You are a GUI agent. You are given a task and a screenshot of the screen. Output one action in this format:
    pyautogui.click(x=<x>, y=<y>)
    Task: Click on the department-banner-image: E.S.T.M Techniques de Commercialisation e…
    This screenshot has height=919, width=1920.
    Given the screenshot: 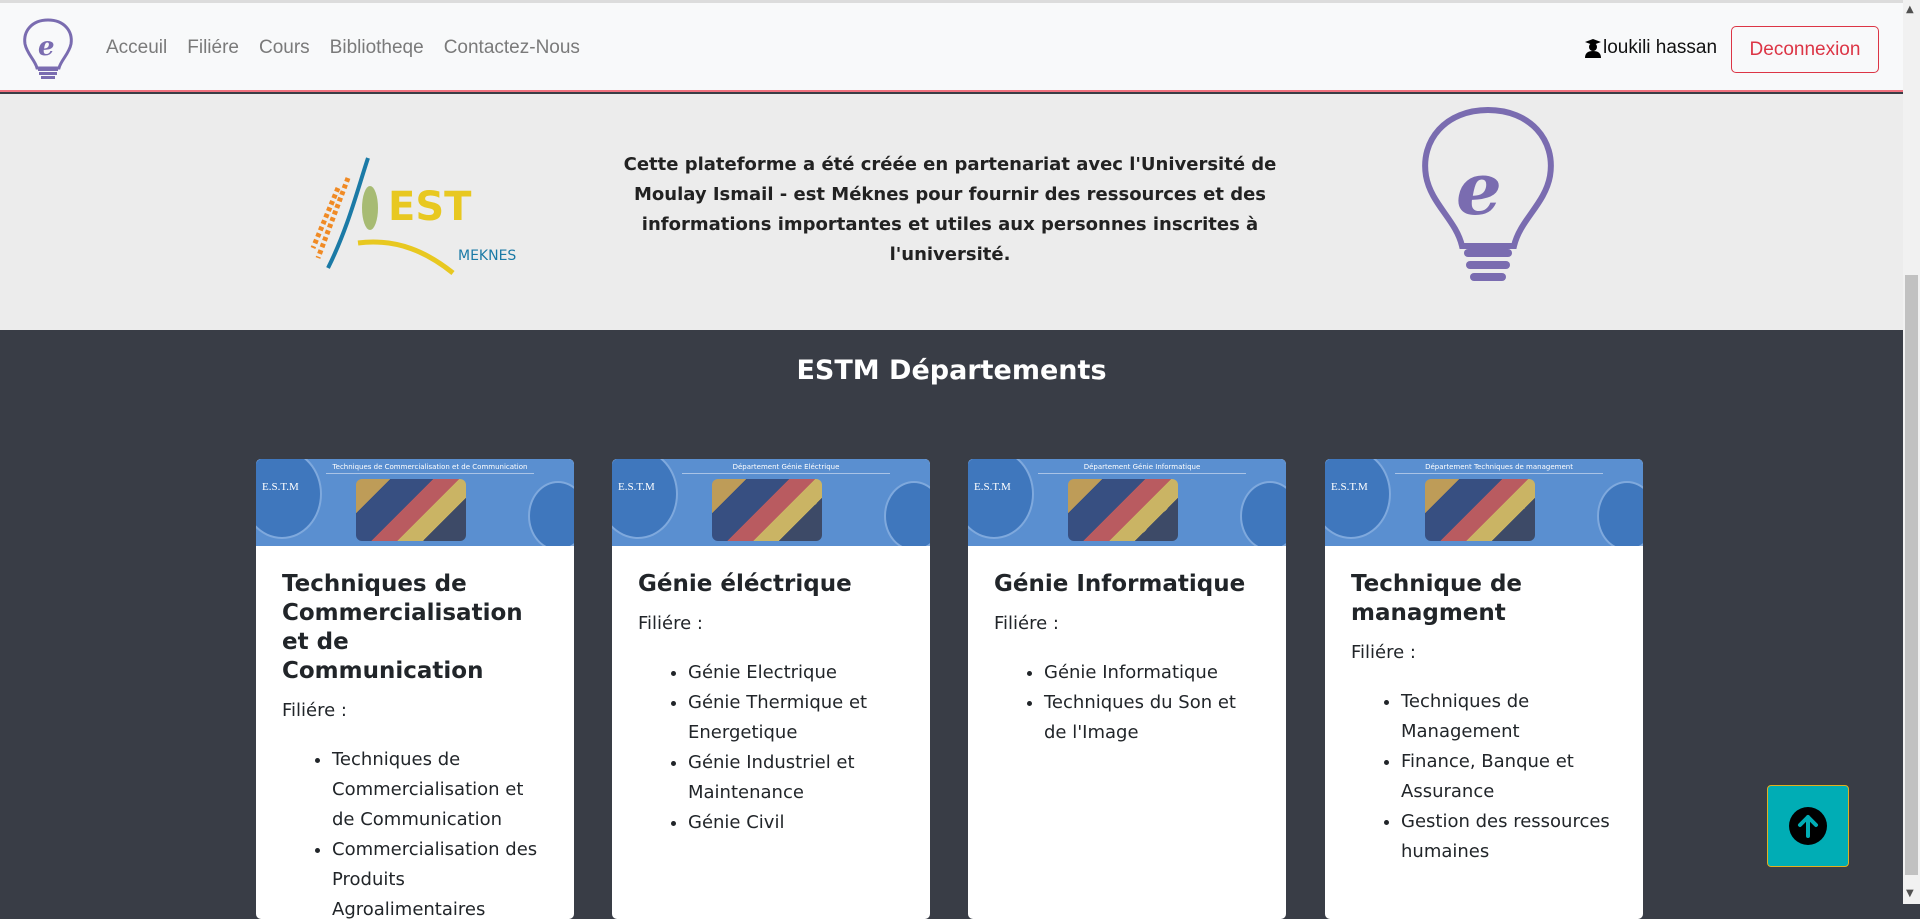 What is the action you would take?
    pyautogui.click(x=415, y=502)
    